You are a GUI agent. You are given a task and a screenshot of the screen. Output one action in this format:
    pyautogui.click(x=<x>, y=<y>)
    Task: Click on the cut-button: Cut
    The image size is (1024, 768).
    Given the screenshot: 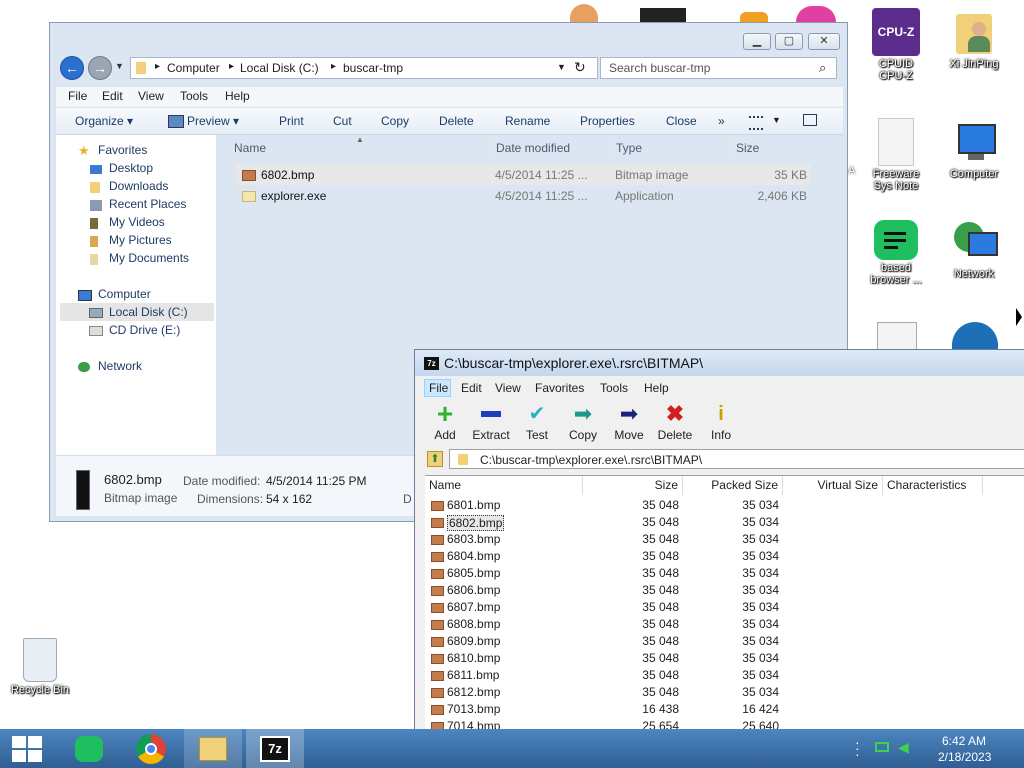 What is the action you would take?
    pyautogui.click(x=342, y=121)
    